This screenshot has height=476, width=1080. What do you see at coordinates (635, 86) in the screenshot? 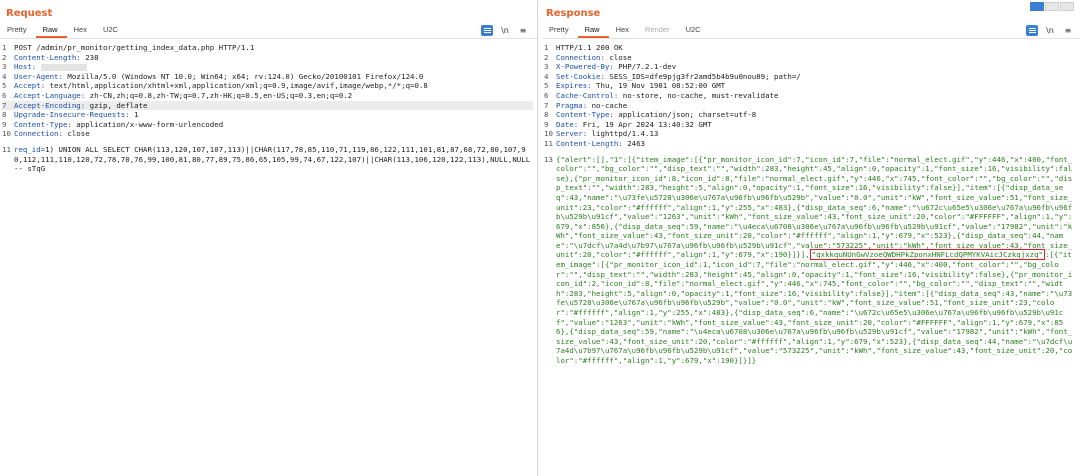
I see `response-header-line: 5 Expires: Thu, 19 Nov 1981 08:52:00 GMT` at bounding box center [635, 86].